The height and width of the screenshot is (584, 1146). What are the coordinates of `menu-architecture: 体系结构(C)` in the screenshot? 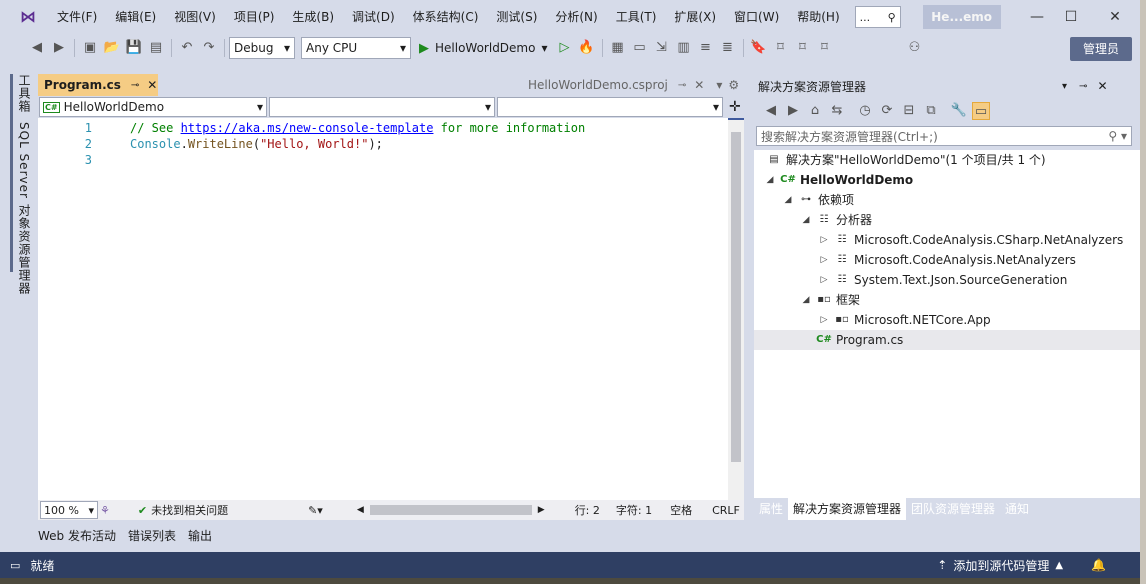 It's located at (446, 17).